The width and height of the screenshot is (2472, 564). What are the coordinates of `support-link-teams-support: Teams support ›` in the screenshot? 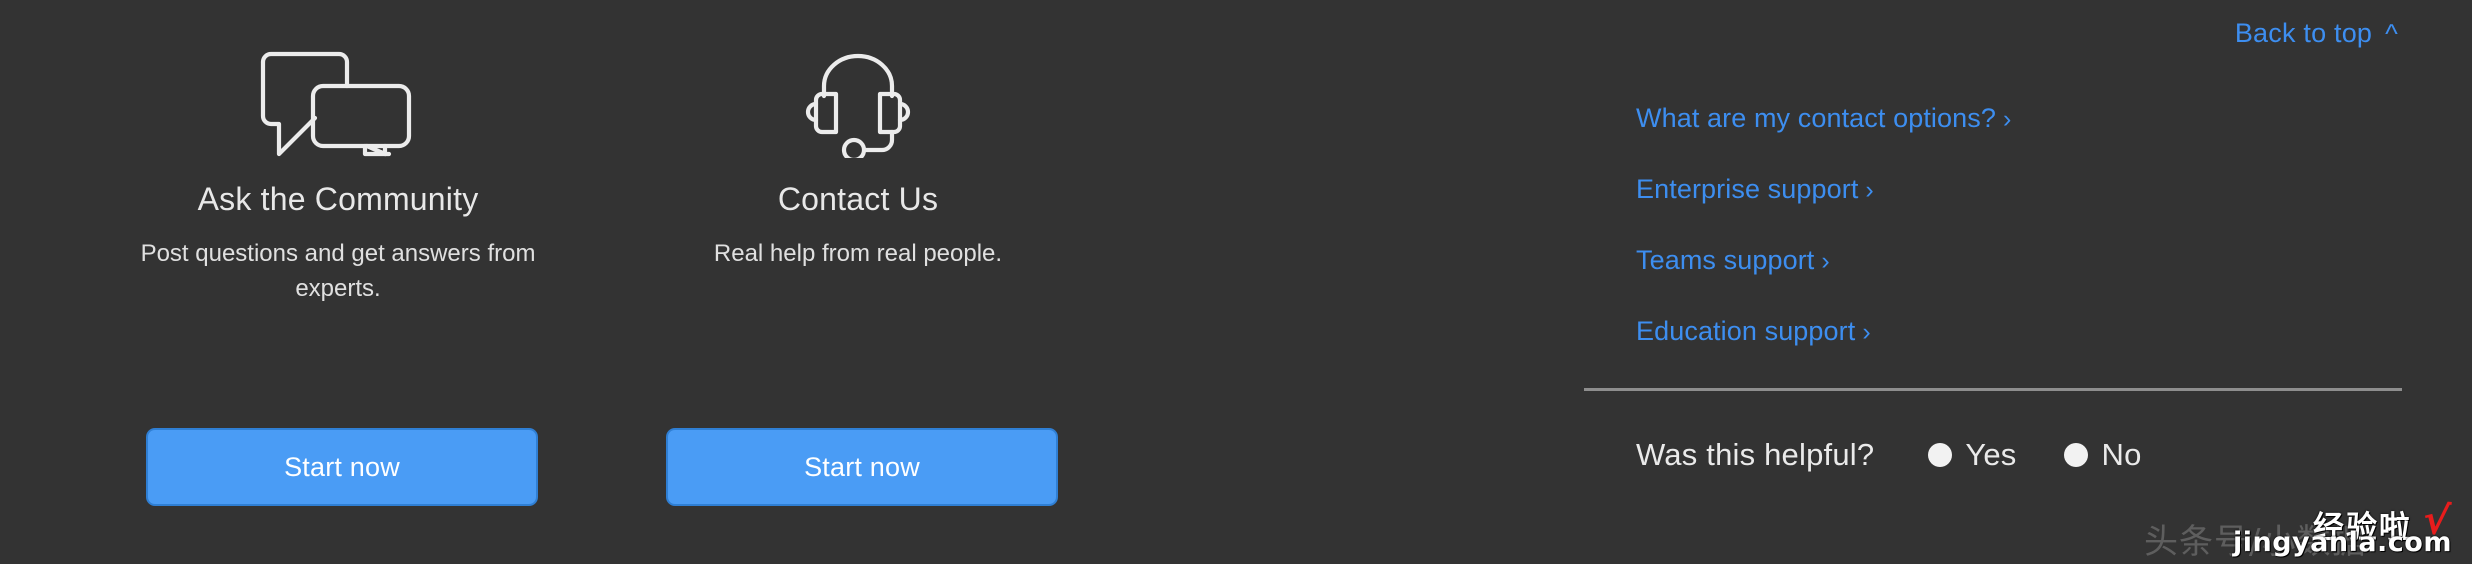 It's located at (1823, 260).